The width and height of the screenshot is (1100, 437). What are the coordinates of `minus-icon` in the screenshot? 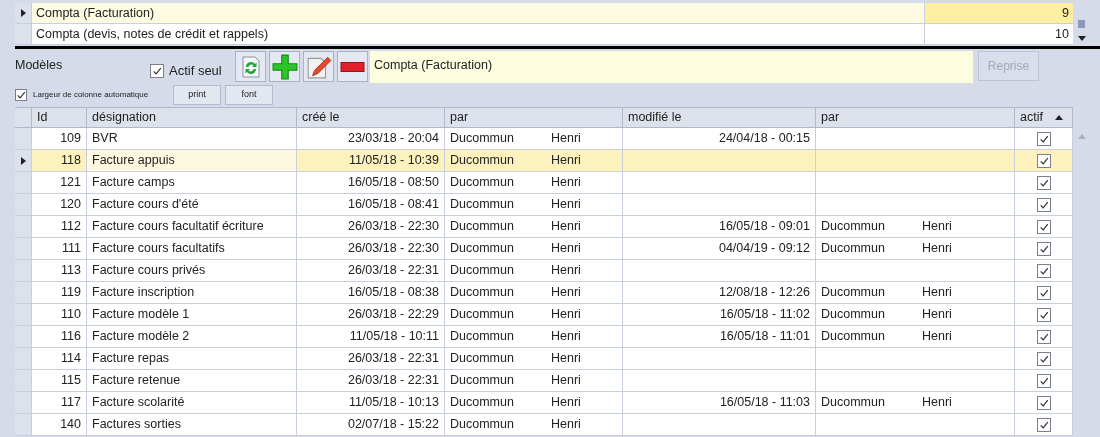 It's located at (352, 66).